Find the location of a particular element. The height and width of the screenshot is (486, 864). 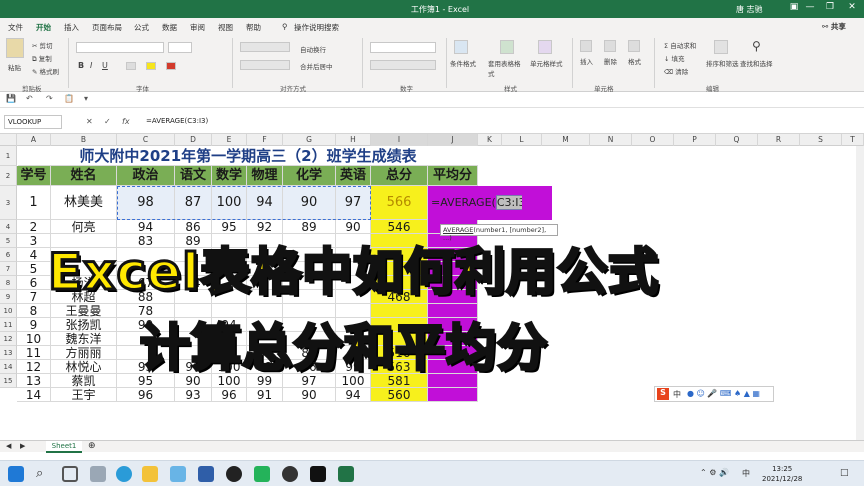

col-header-i: I is located at coordinates (399, 140).